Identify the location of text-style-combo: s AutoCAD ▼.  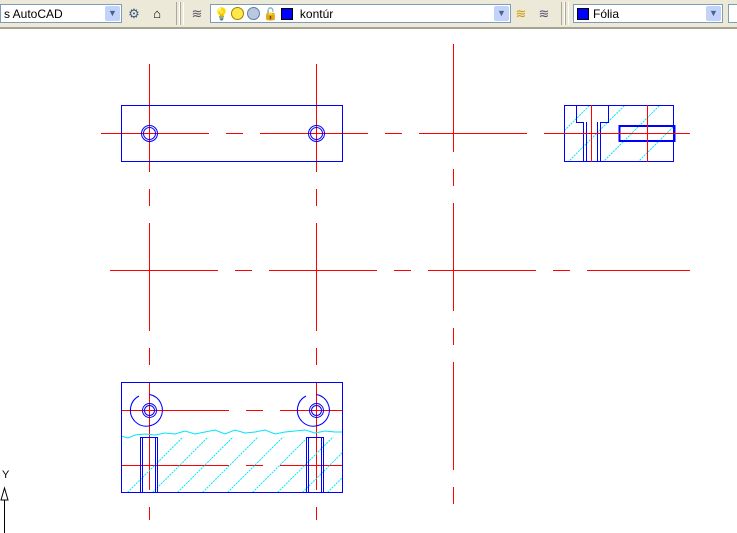
(61, 13).